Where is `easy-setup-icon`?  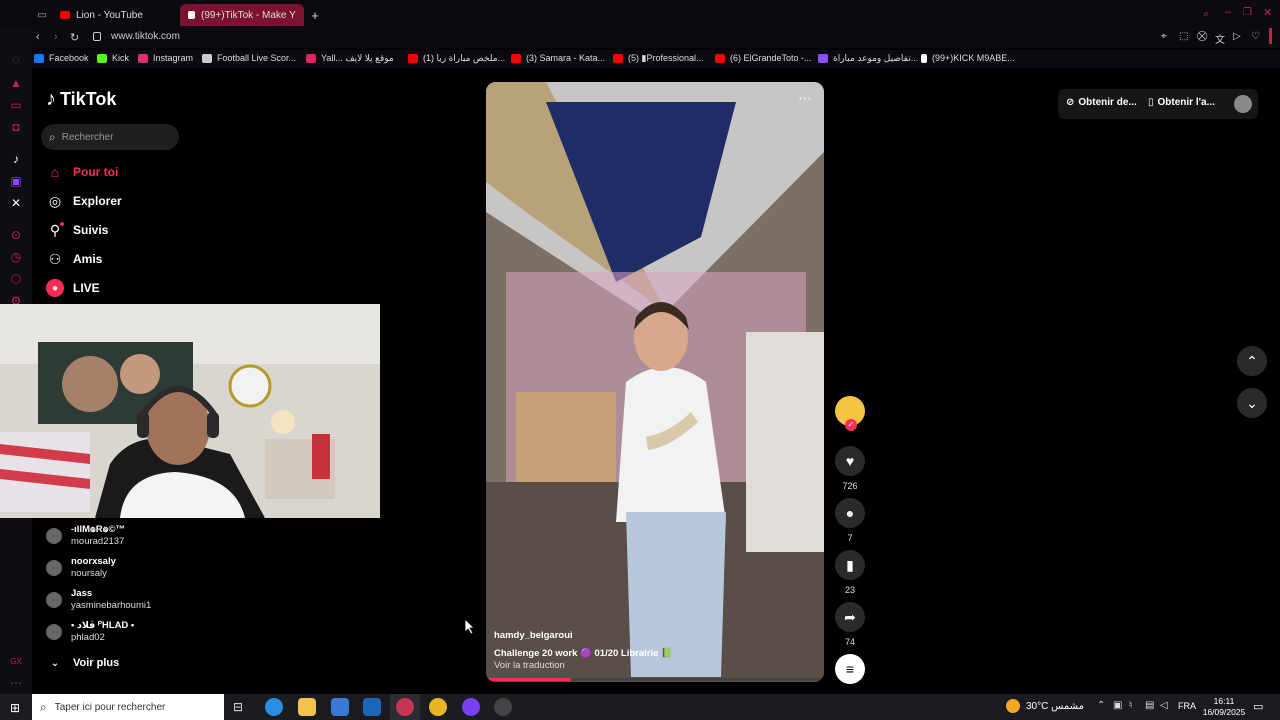 easy-setup-icon is located at coordinates (1270, 36).